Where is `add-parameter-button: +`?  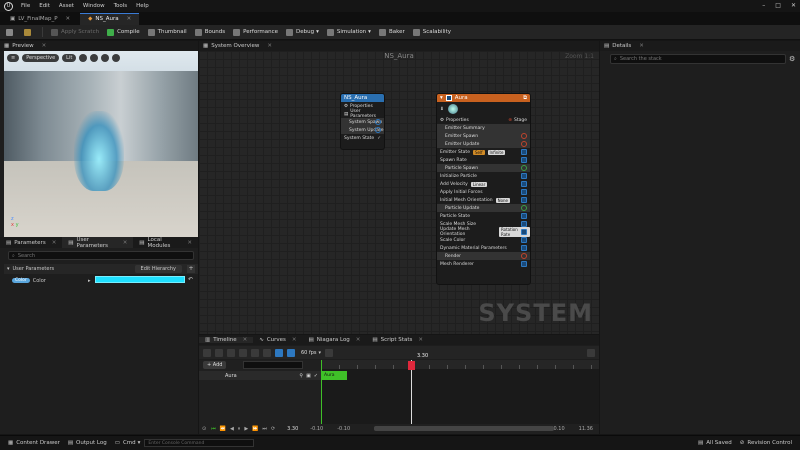 add-parameter-button: + is located at coordinates (191, 269).